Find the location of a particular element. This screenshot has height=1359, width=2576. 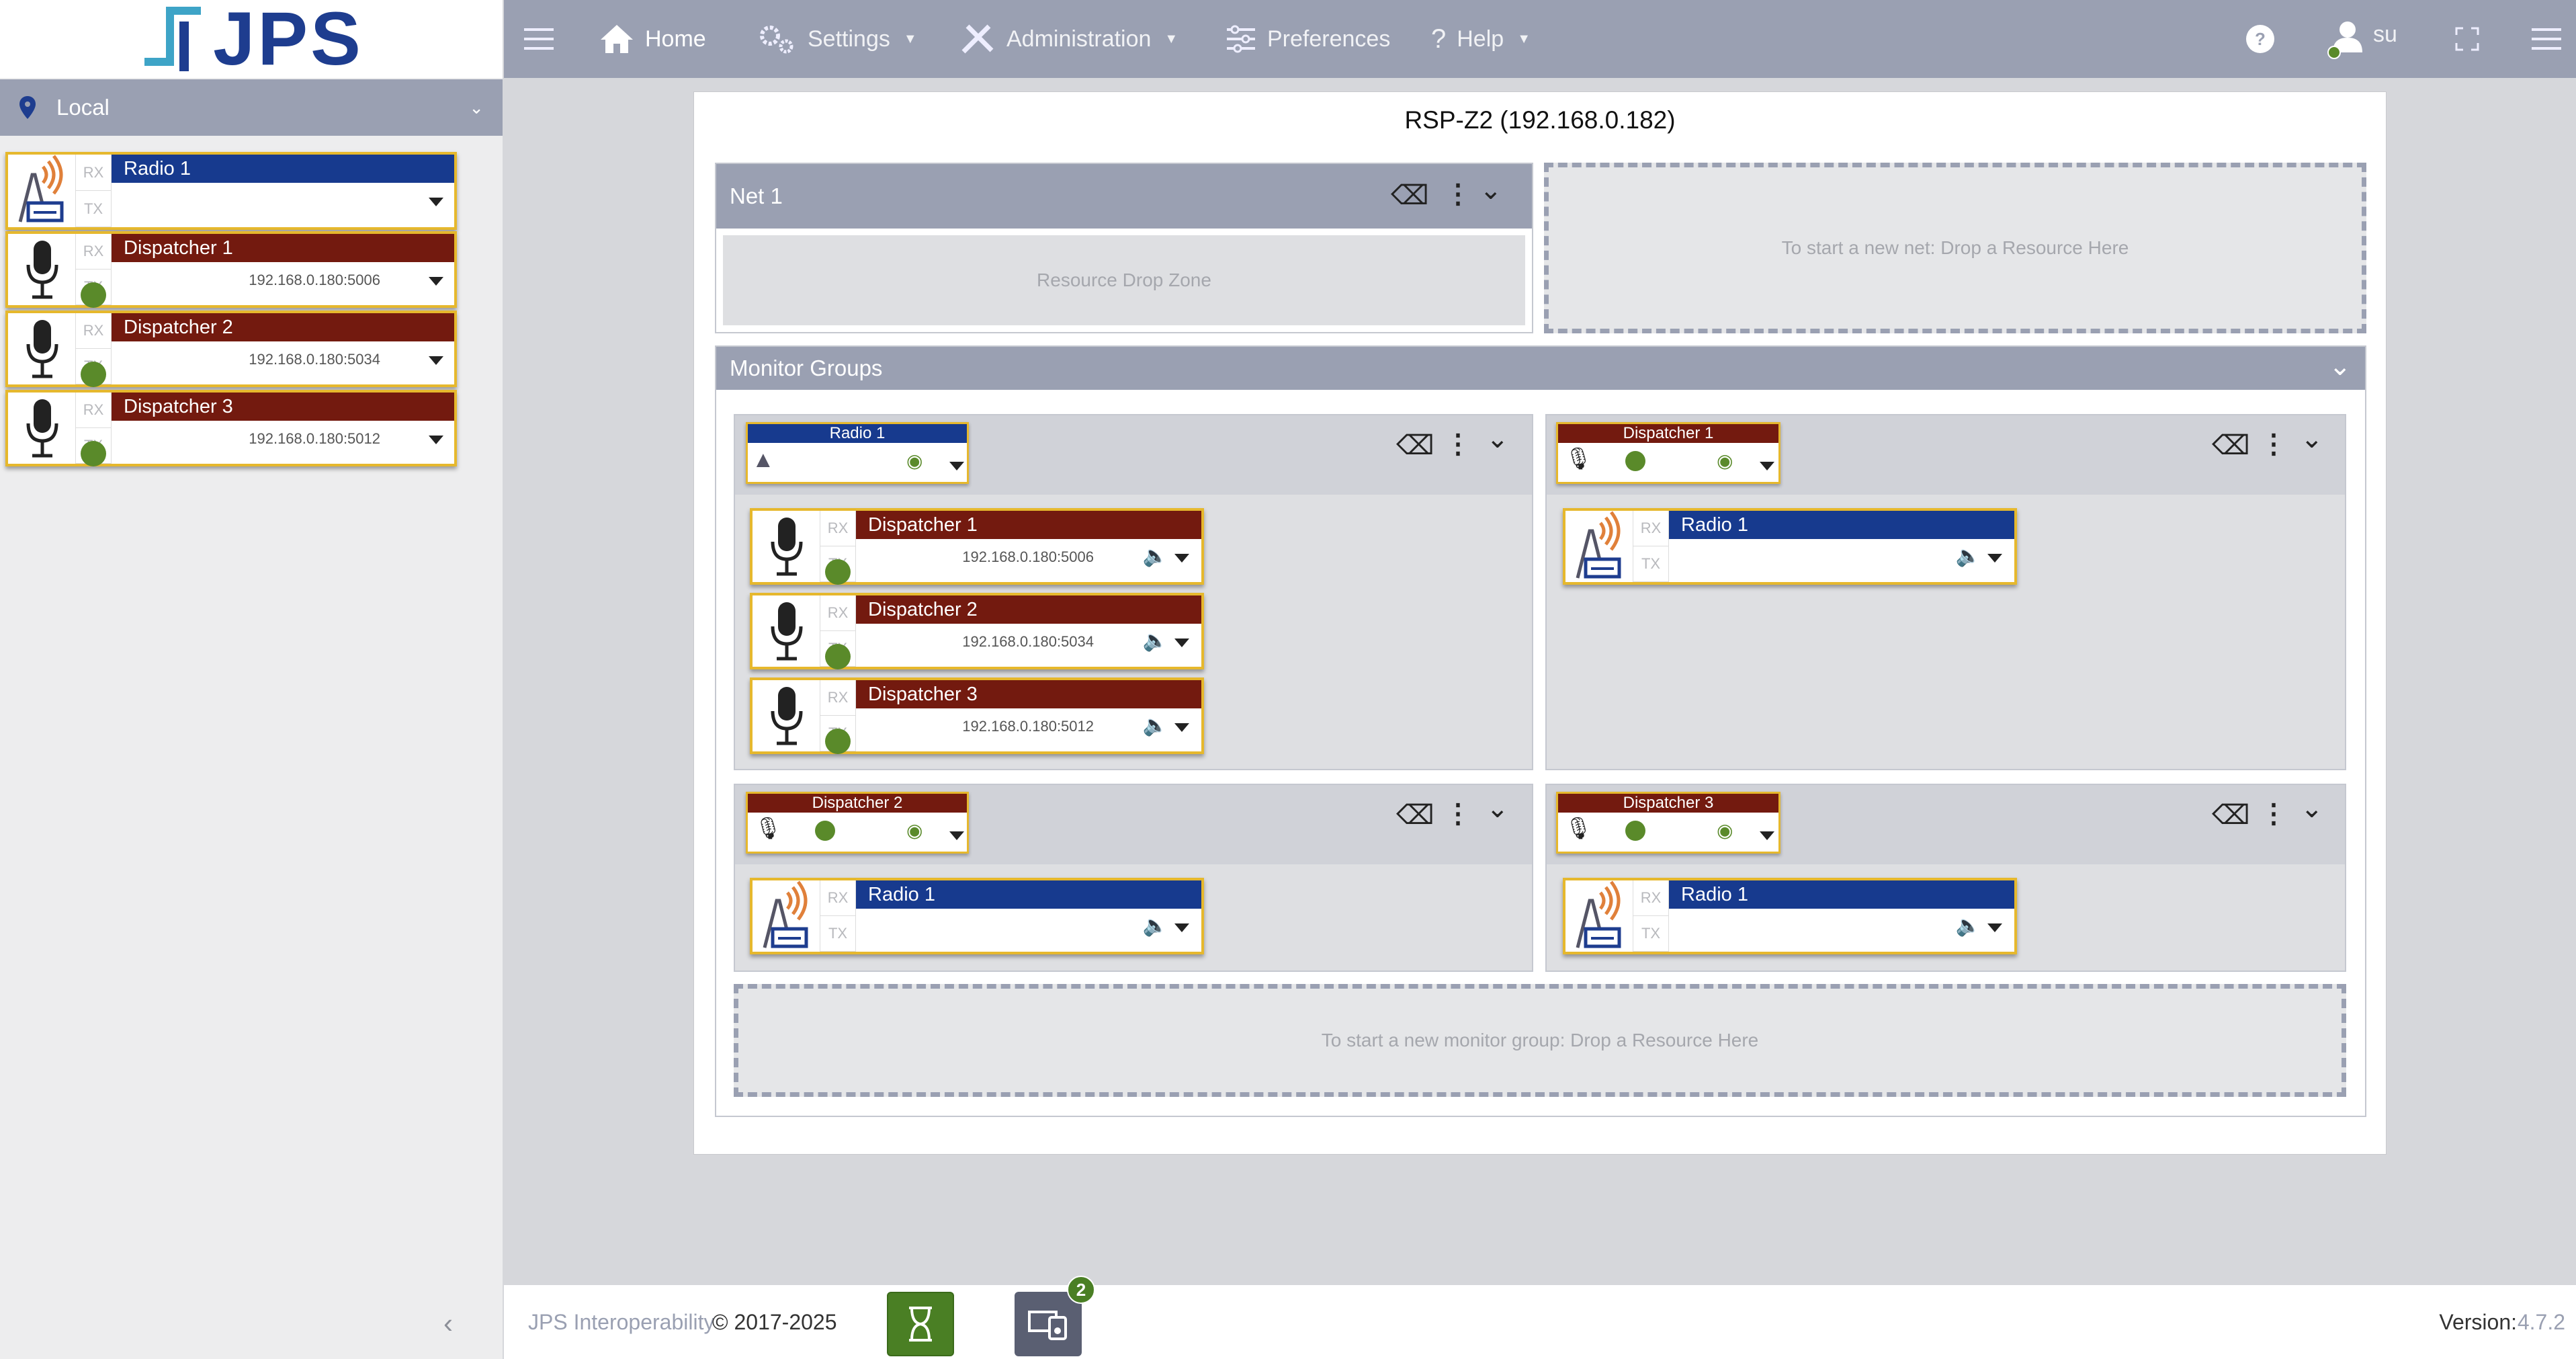

group-owner-radio-1: Radio 1 ▲ ◉ is located at coordinates (857, 453).